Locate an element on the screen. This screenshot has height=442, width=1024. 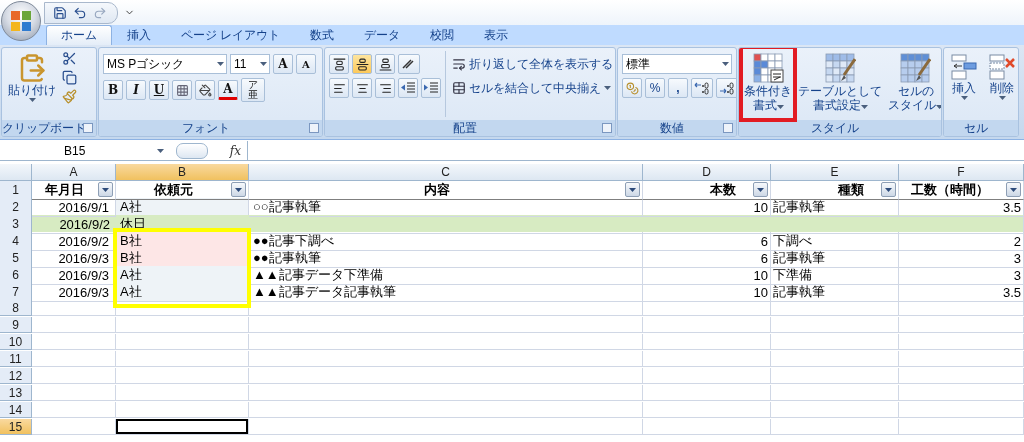
ribbon-tab: 挿入 is located at coordinates (139, 35).